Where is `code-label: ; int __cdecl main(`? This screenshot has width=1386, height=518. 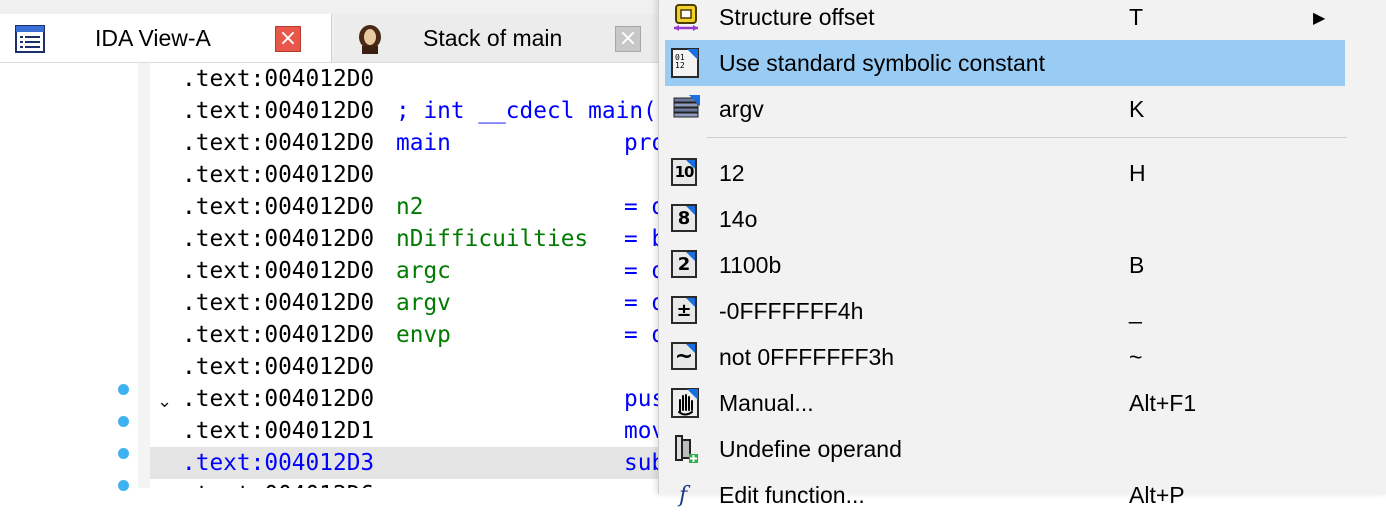 code-label: ; int __cdecl main( is located at coordinates (526, 111).